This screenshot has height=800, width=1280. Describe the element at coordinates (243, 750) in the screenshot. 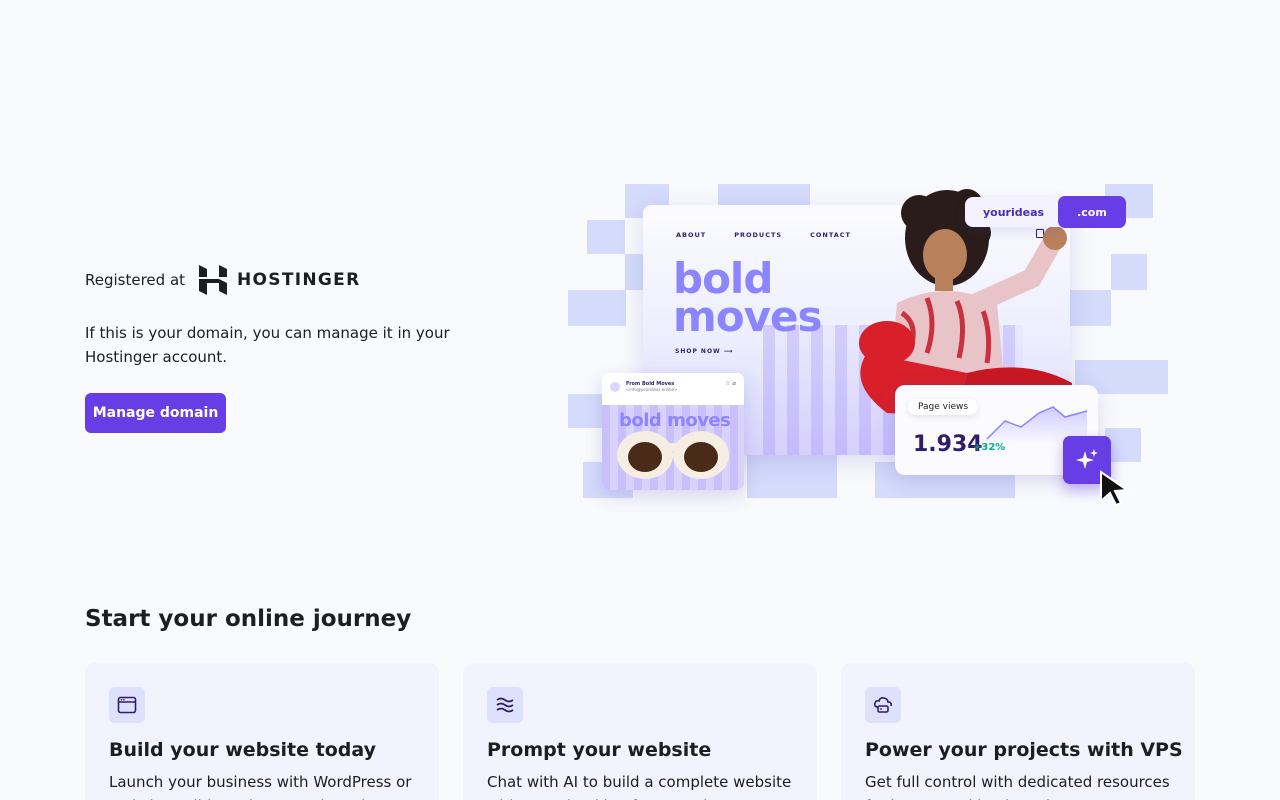

I see `card-title: Build your website today` at that location.